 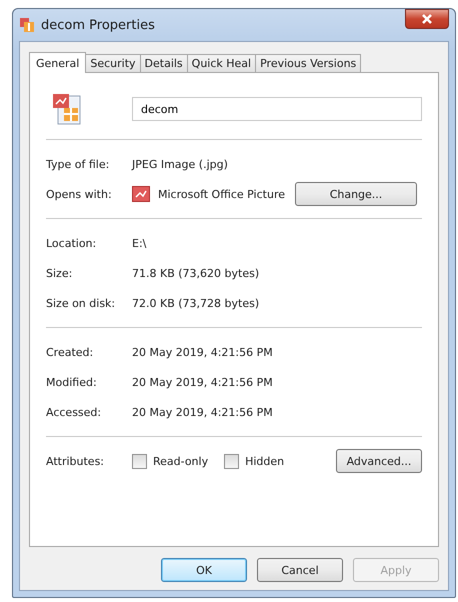 I want to click on field-label: Modified:, so click(x=72, y=382).